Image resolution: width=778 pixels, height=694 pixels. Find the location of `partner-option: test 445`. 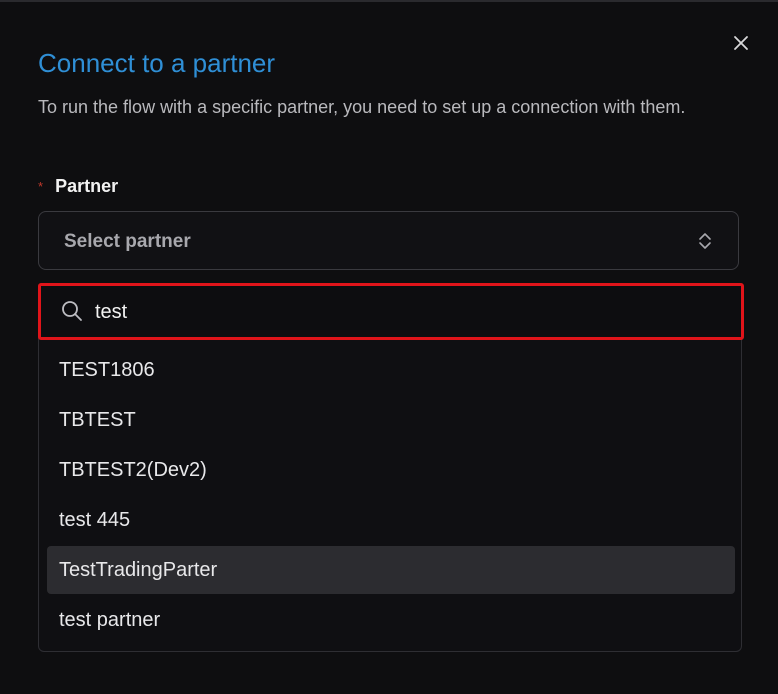

partner-option: test 445 is located at coordinates (391, 520).